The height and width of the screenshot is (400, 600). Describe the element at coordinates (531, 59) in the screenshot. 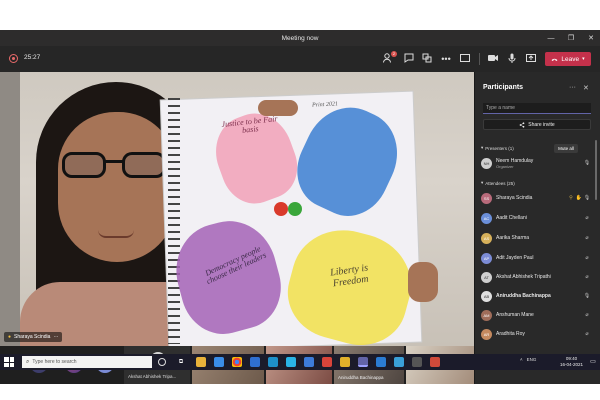

I see `share-screen-icon` at that location.